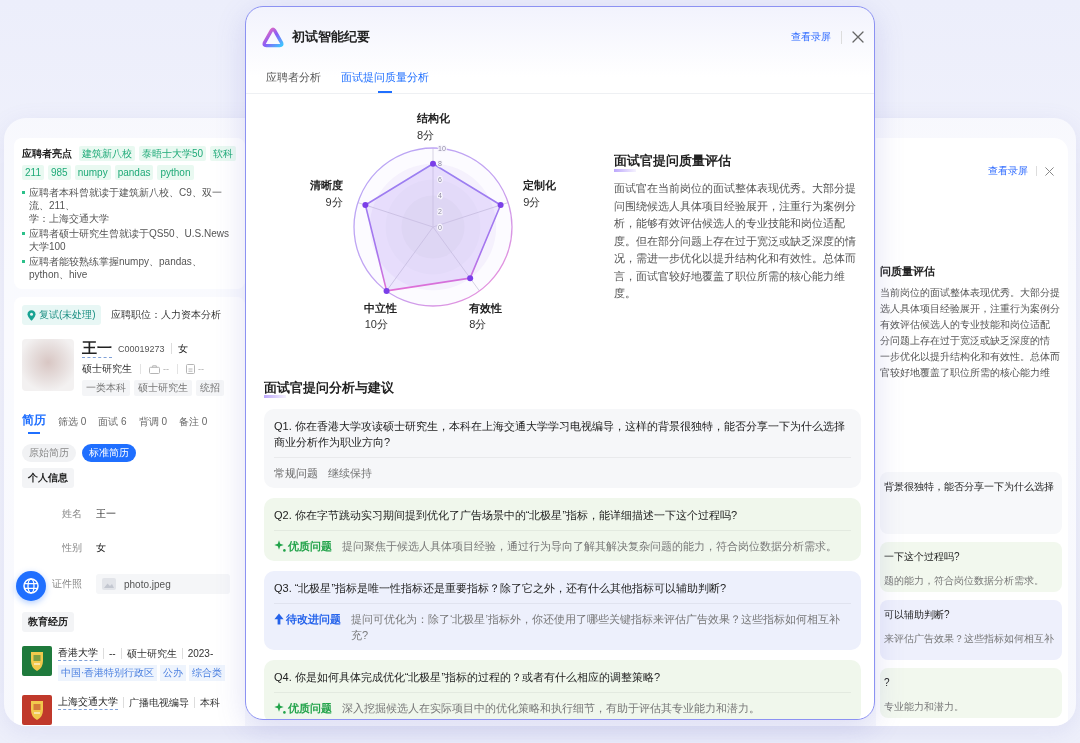  What do you see at coordinates (163, 388) in the screenshot?
I see `profile-tag: 硕士研究生` at bounding box center [163, 388].